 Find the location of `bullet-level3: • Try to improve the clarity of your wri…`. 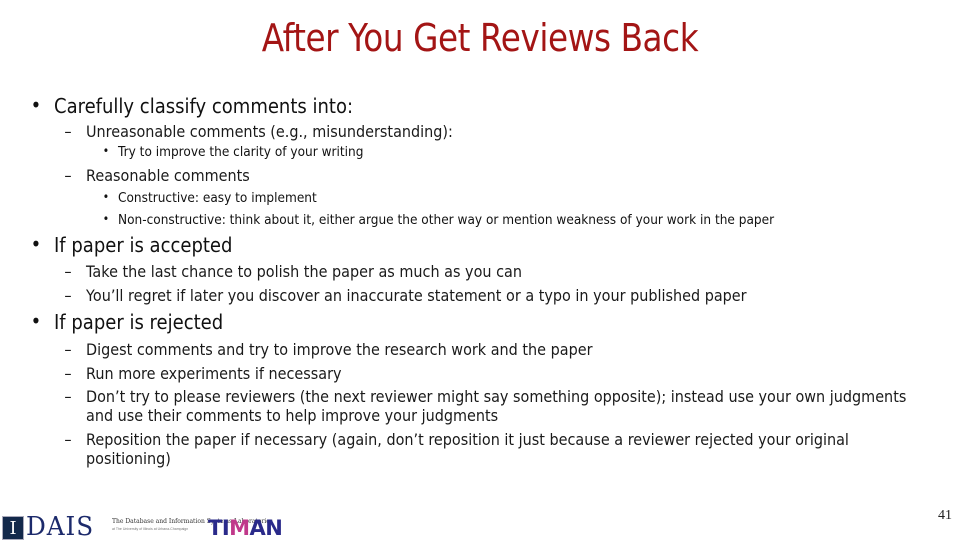

bullet-level3: • Try to improve the clarity of your wri… is located at coordinates (233, 152).